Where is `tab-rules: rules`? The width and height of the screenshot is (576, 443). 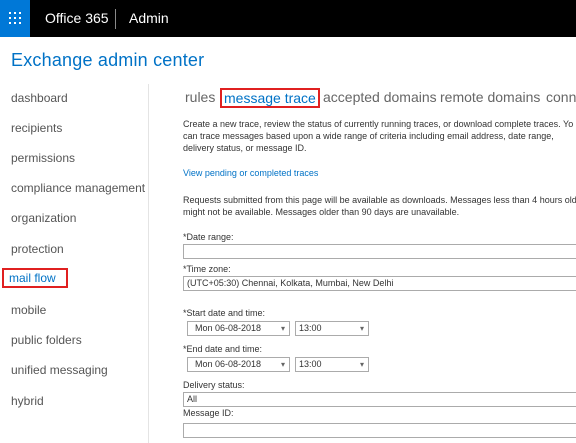
tab-rules: rules is located at coordinates (200, 97).